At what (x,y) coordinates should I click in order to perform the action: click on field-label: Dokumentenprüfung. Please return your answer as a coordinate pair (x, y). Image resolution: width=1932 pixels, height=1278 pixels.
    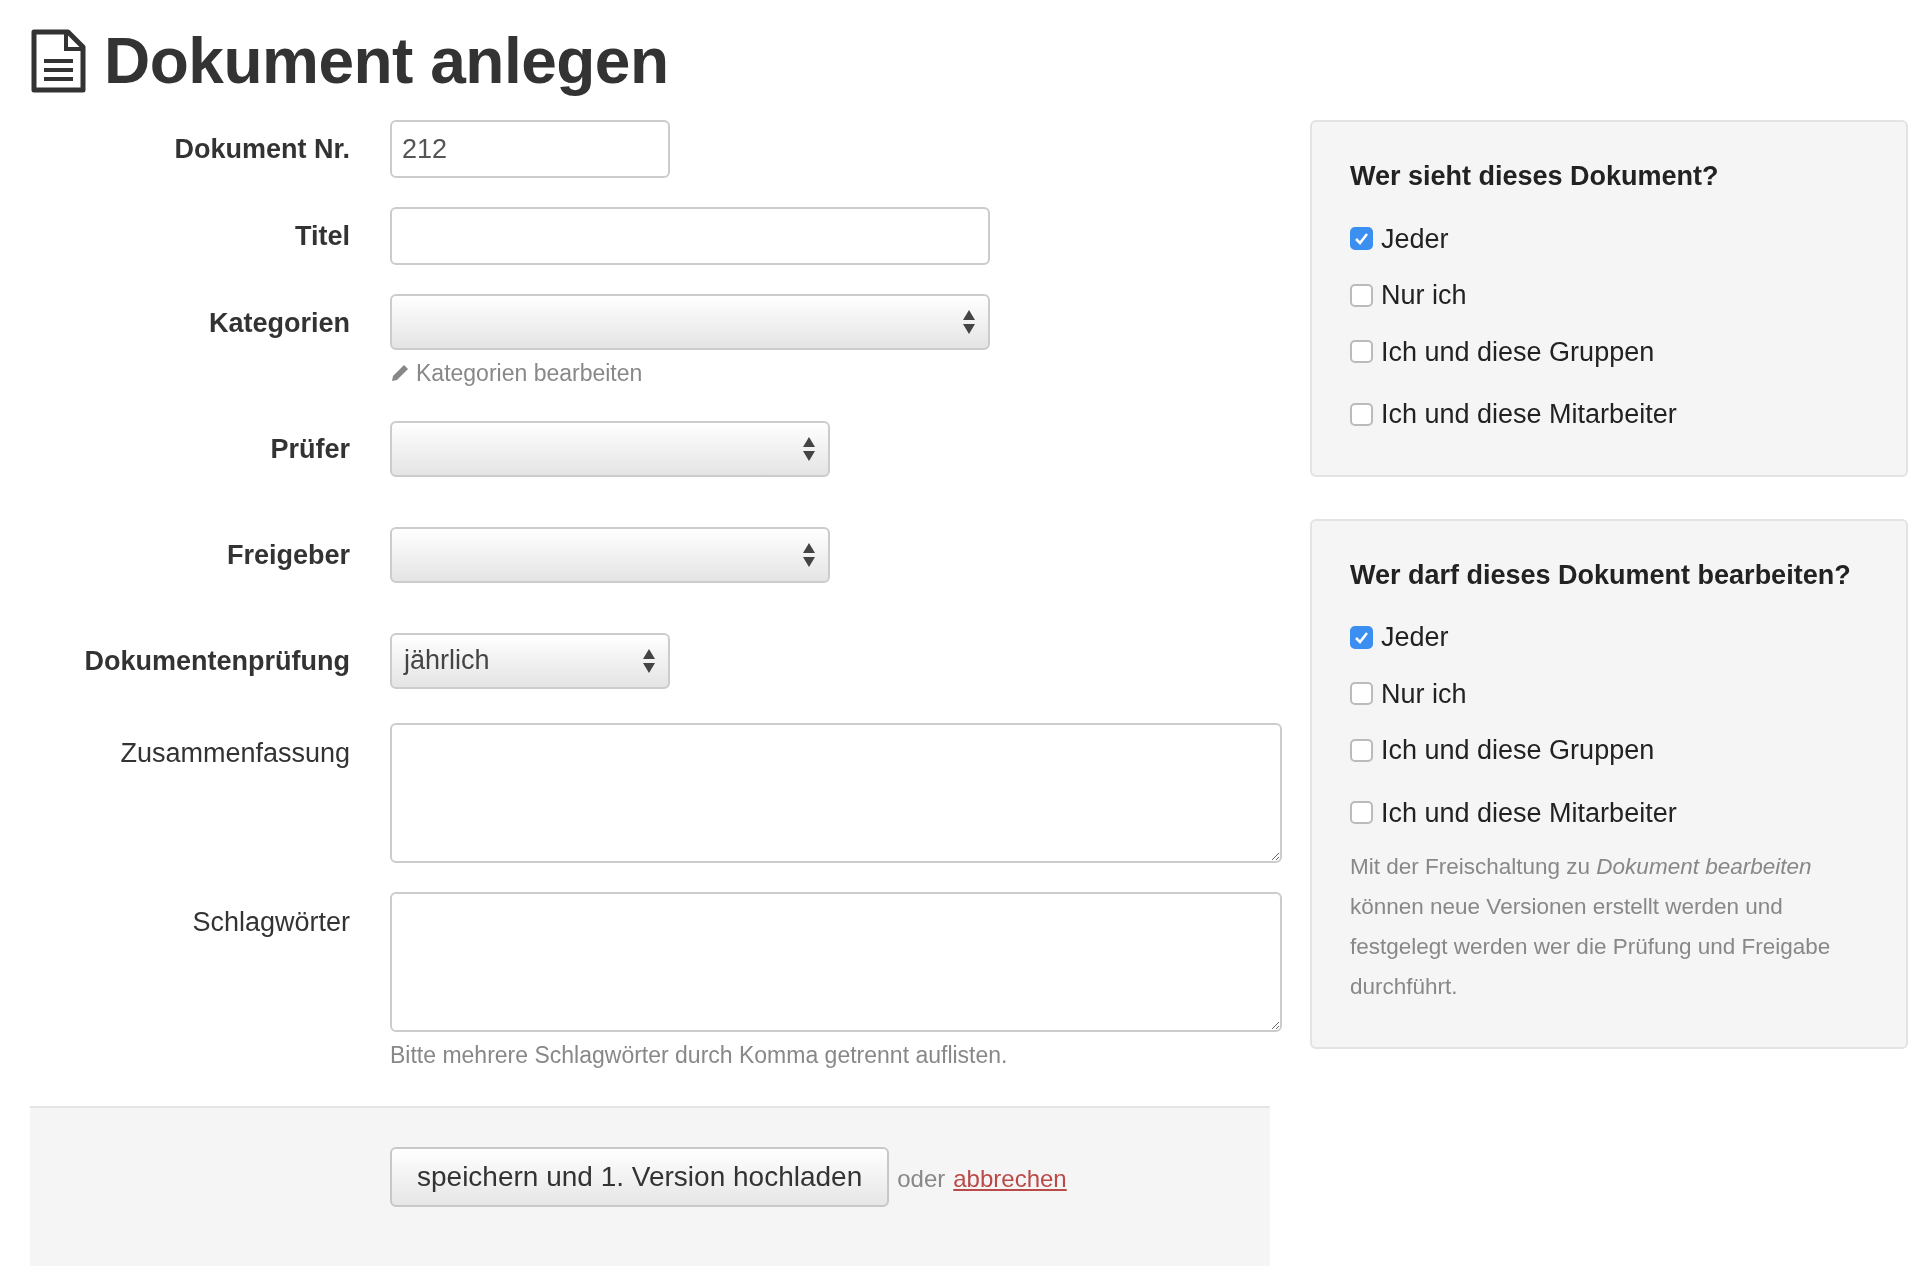
    Looking at the image, I should click on (217, 662).